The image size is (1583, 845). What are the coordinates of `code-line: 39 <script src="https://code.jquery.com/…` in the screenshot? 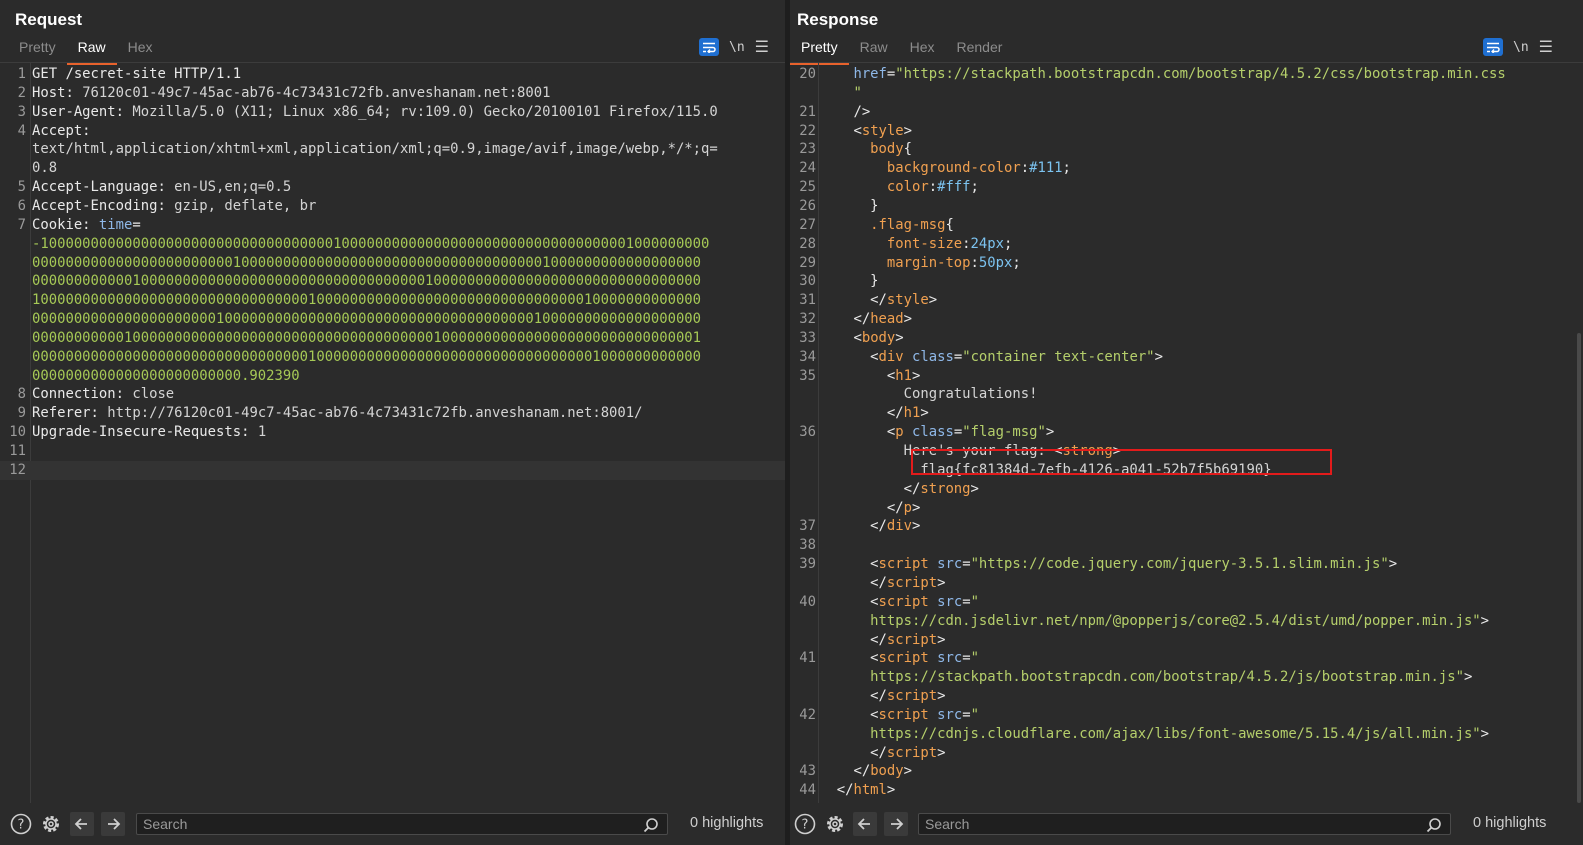 It's located at (1186, 564).